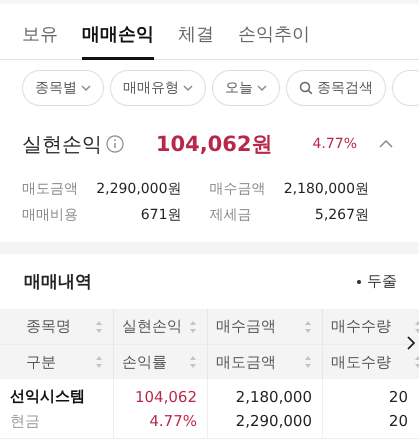 The height and width of the screenshot is (446, 419). Describe the element at coordinates (161, 215) in the screenshot. I see `detail-value: 671원` at that location.